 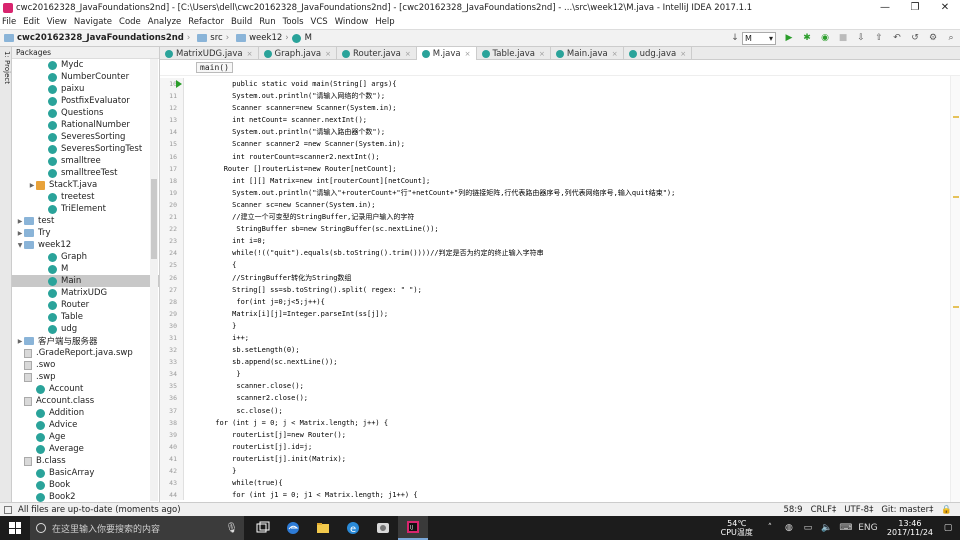 What do you see at coordinates (570, 217) in the screenshot?
I see `code-line: //建立一个可变型的StringBuffer,记录用户输入的字符` at bounding box center [570, 217].